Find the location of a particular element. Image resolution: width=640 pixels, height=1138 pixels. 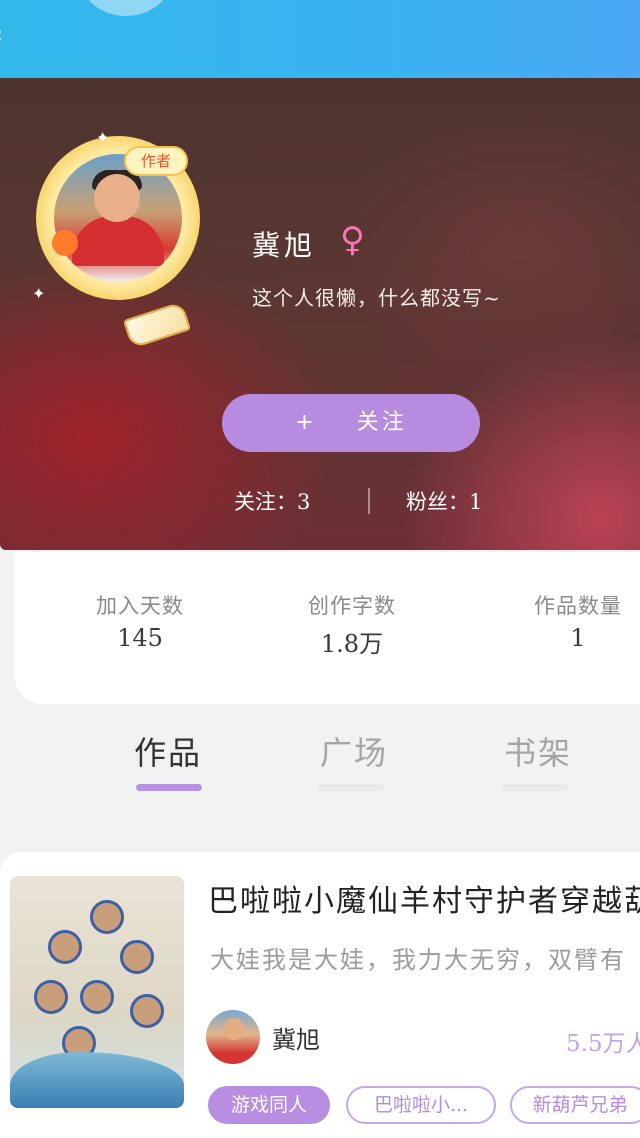

stat-value: 1.8万 is located at coordinates (352, 644).